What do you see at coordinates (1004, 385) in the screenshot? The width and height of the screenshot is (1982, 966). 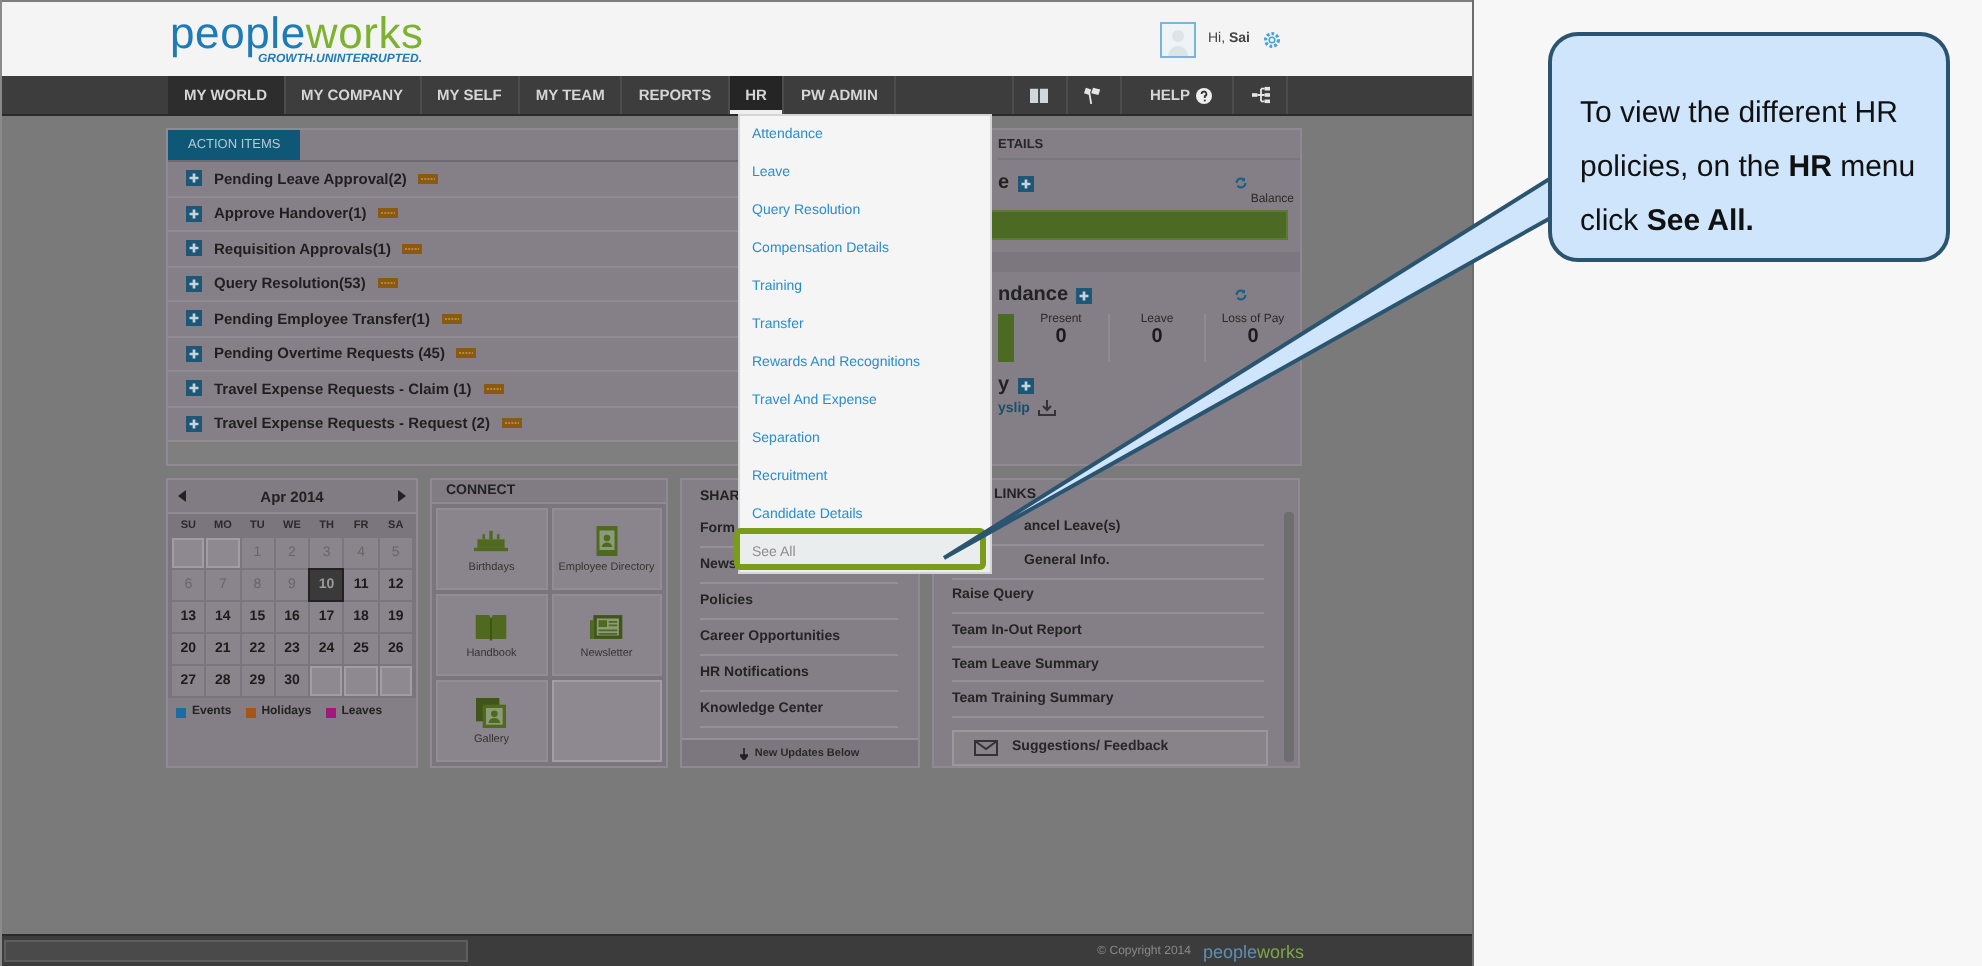 I see `section-title: y` at bounding box center [1004, 385].